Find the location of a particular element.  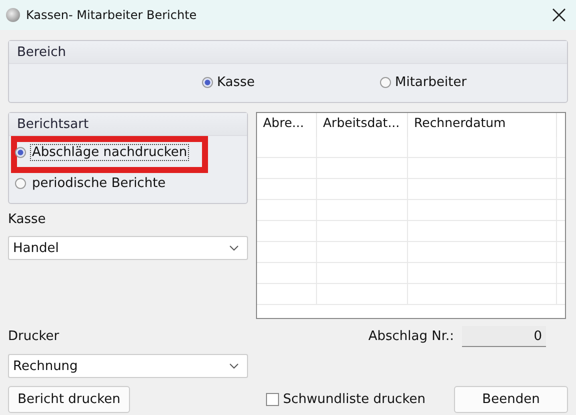

radio-option: periodische Berichte is located at coordinates (131, 183).